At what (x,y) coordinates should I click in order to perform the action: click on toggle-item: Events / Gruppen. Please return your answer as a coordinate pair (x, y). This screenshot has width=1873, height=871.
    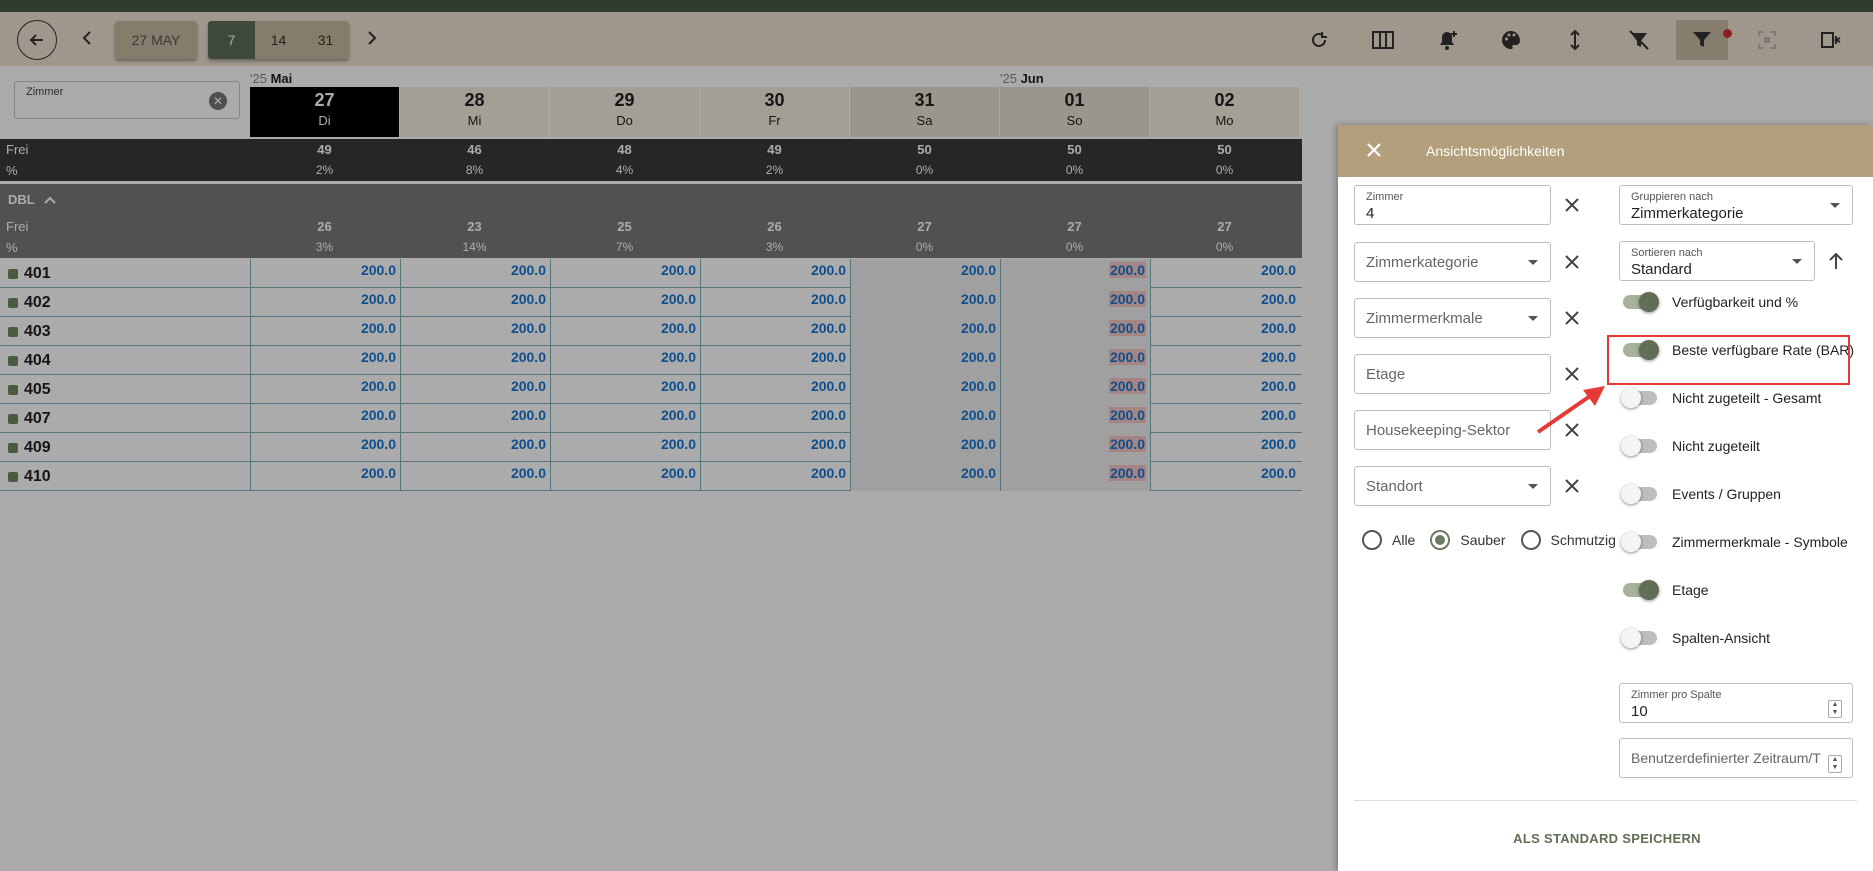
    Looking at the image, I should click on (1701, 494).